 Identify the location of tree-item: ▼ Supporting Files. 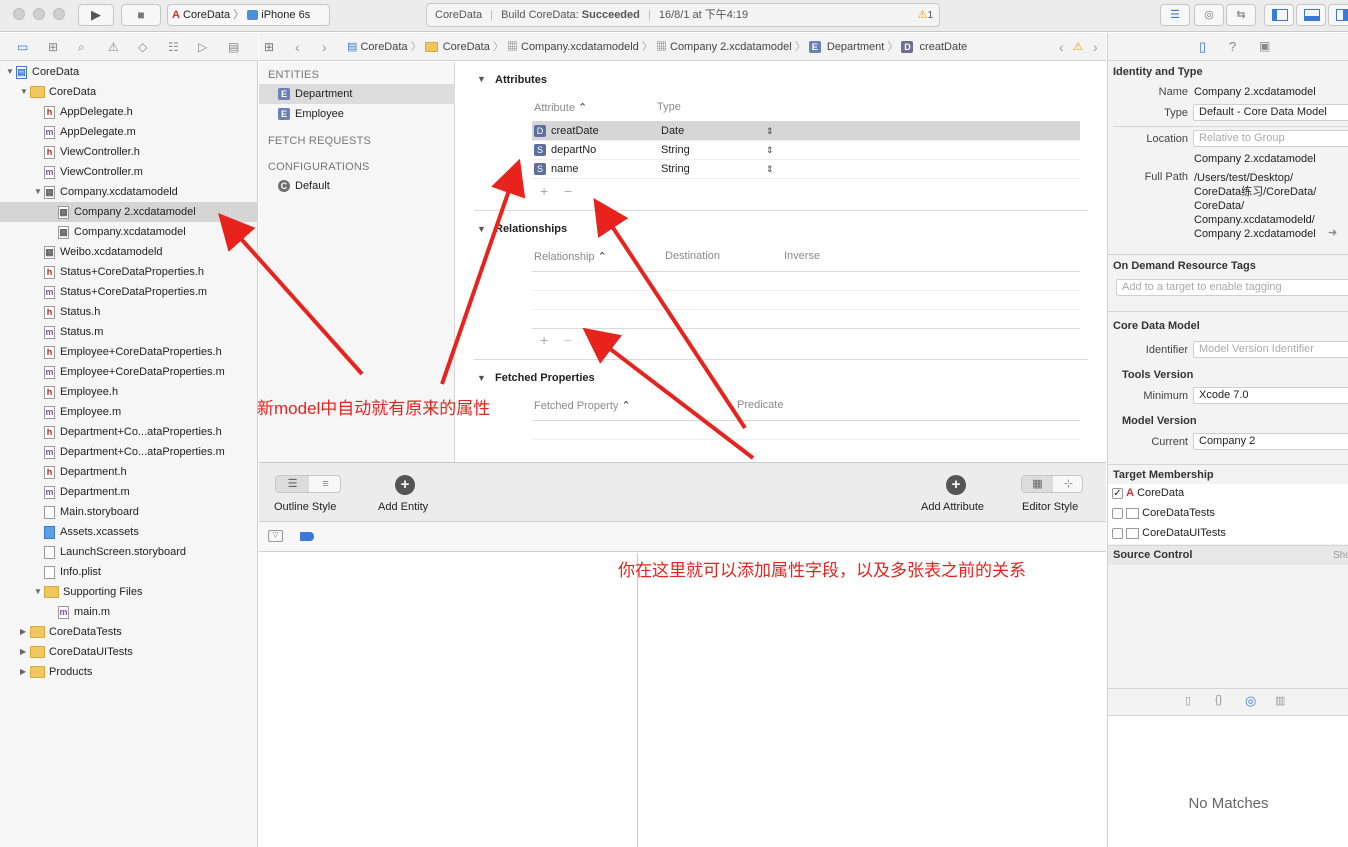
(129, 592).